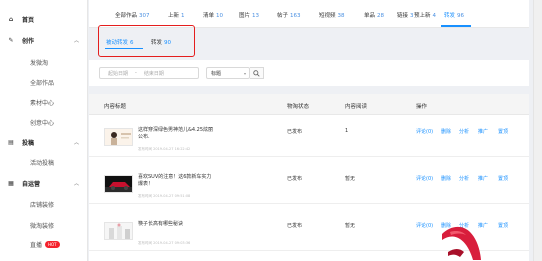 This screenshot has width=542, height=261. What do you see at coordinates (283, 16) in the screenshot?
I see `tab-label: 帖子` at bounding box center [283, 16].